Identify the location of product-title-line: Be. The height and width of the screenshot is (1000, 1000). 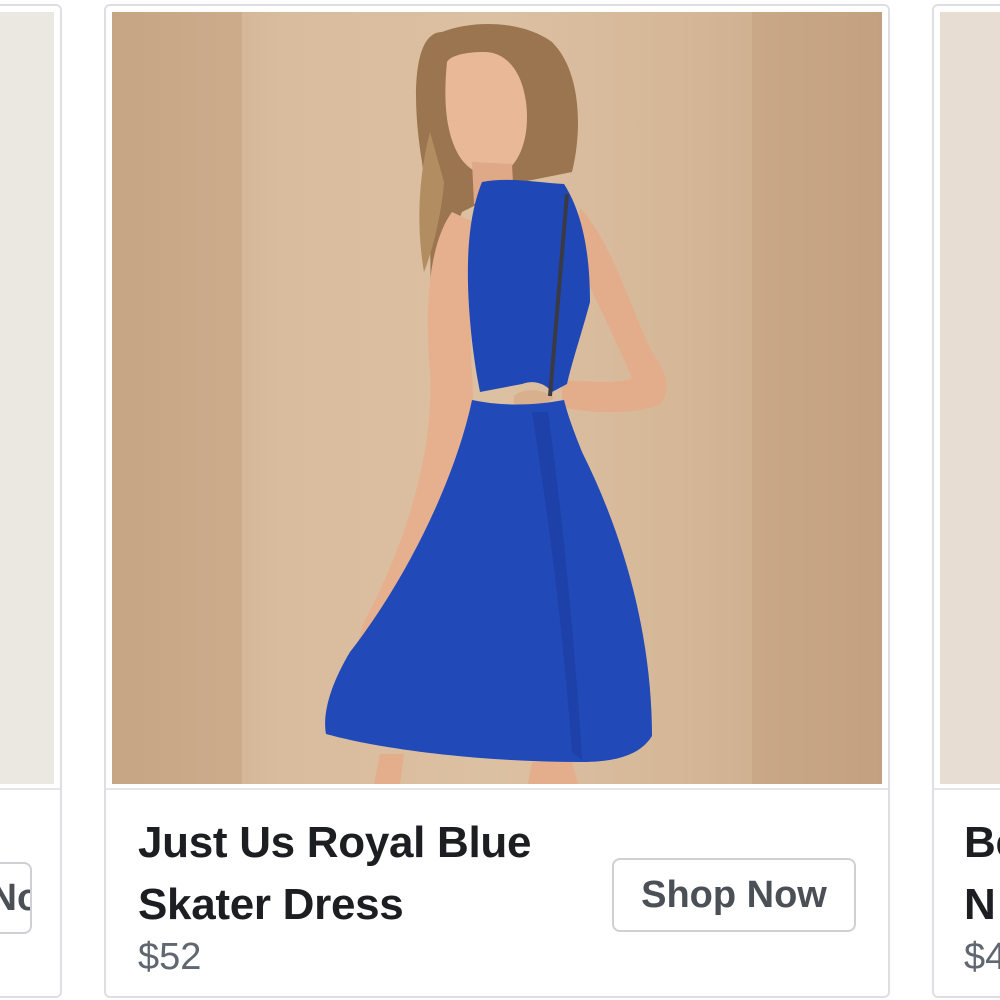
(982, 842).